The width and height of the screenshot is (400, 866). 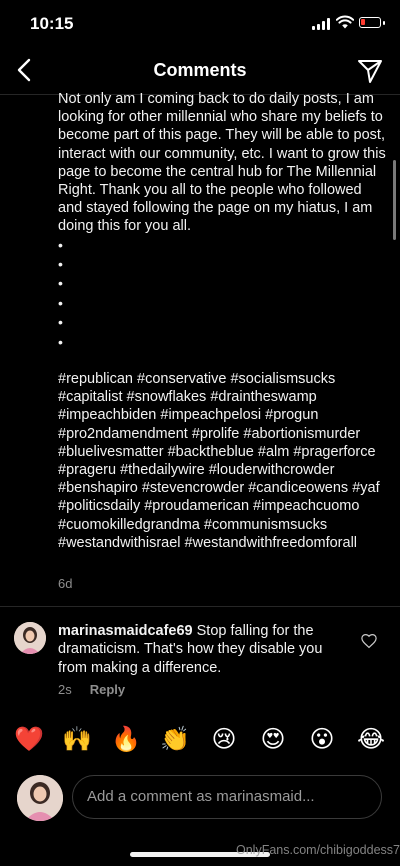 I want to click on comment-meta: 2s Reply, so click(x=91, y=689).